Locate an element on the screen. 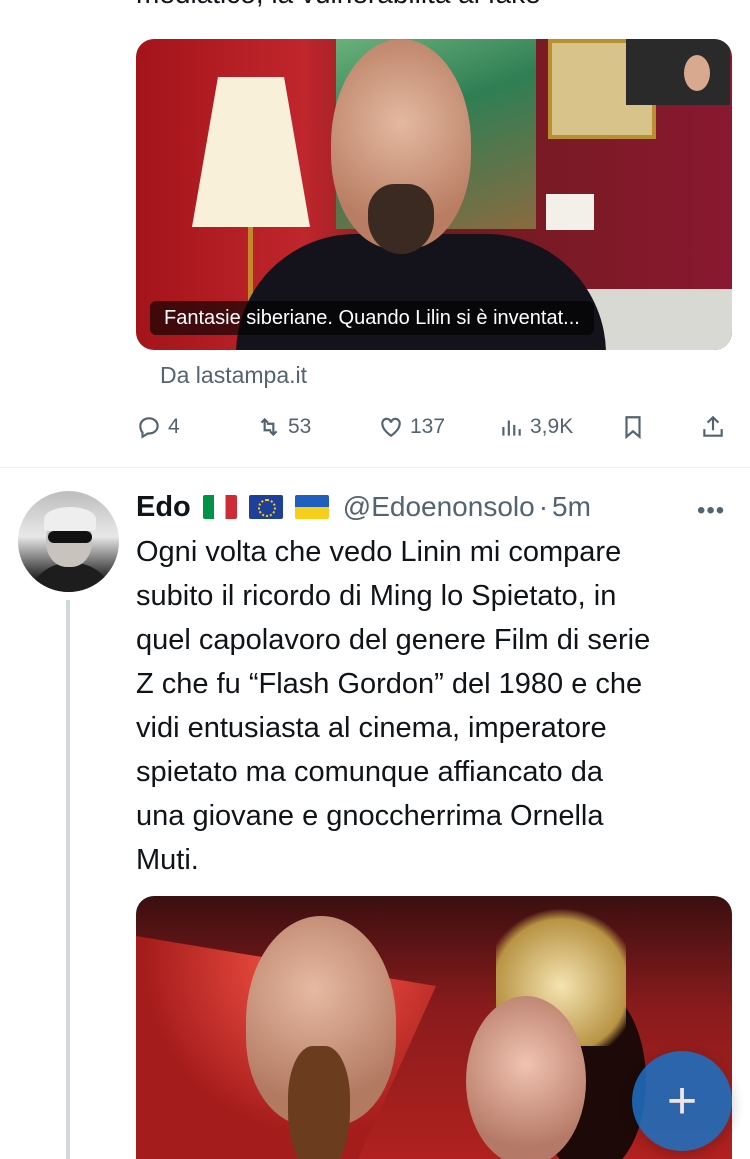  avatar is located at coordinates (68, 541).